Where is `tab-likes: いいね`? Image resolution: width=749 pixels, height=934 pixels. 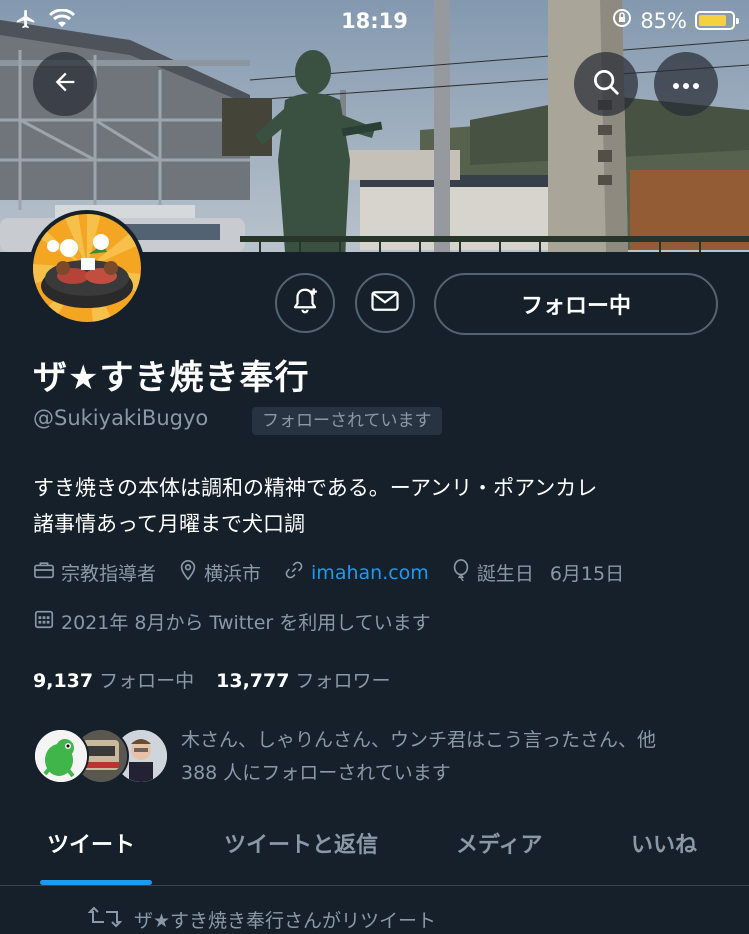 tab-likes: いいね is located at coordinates (664, 843).